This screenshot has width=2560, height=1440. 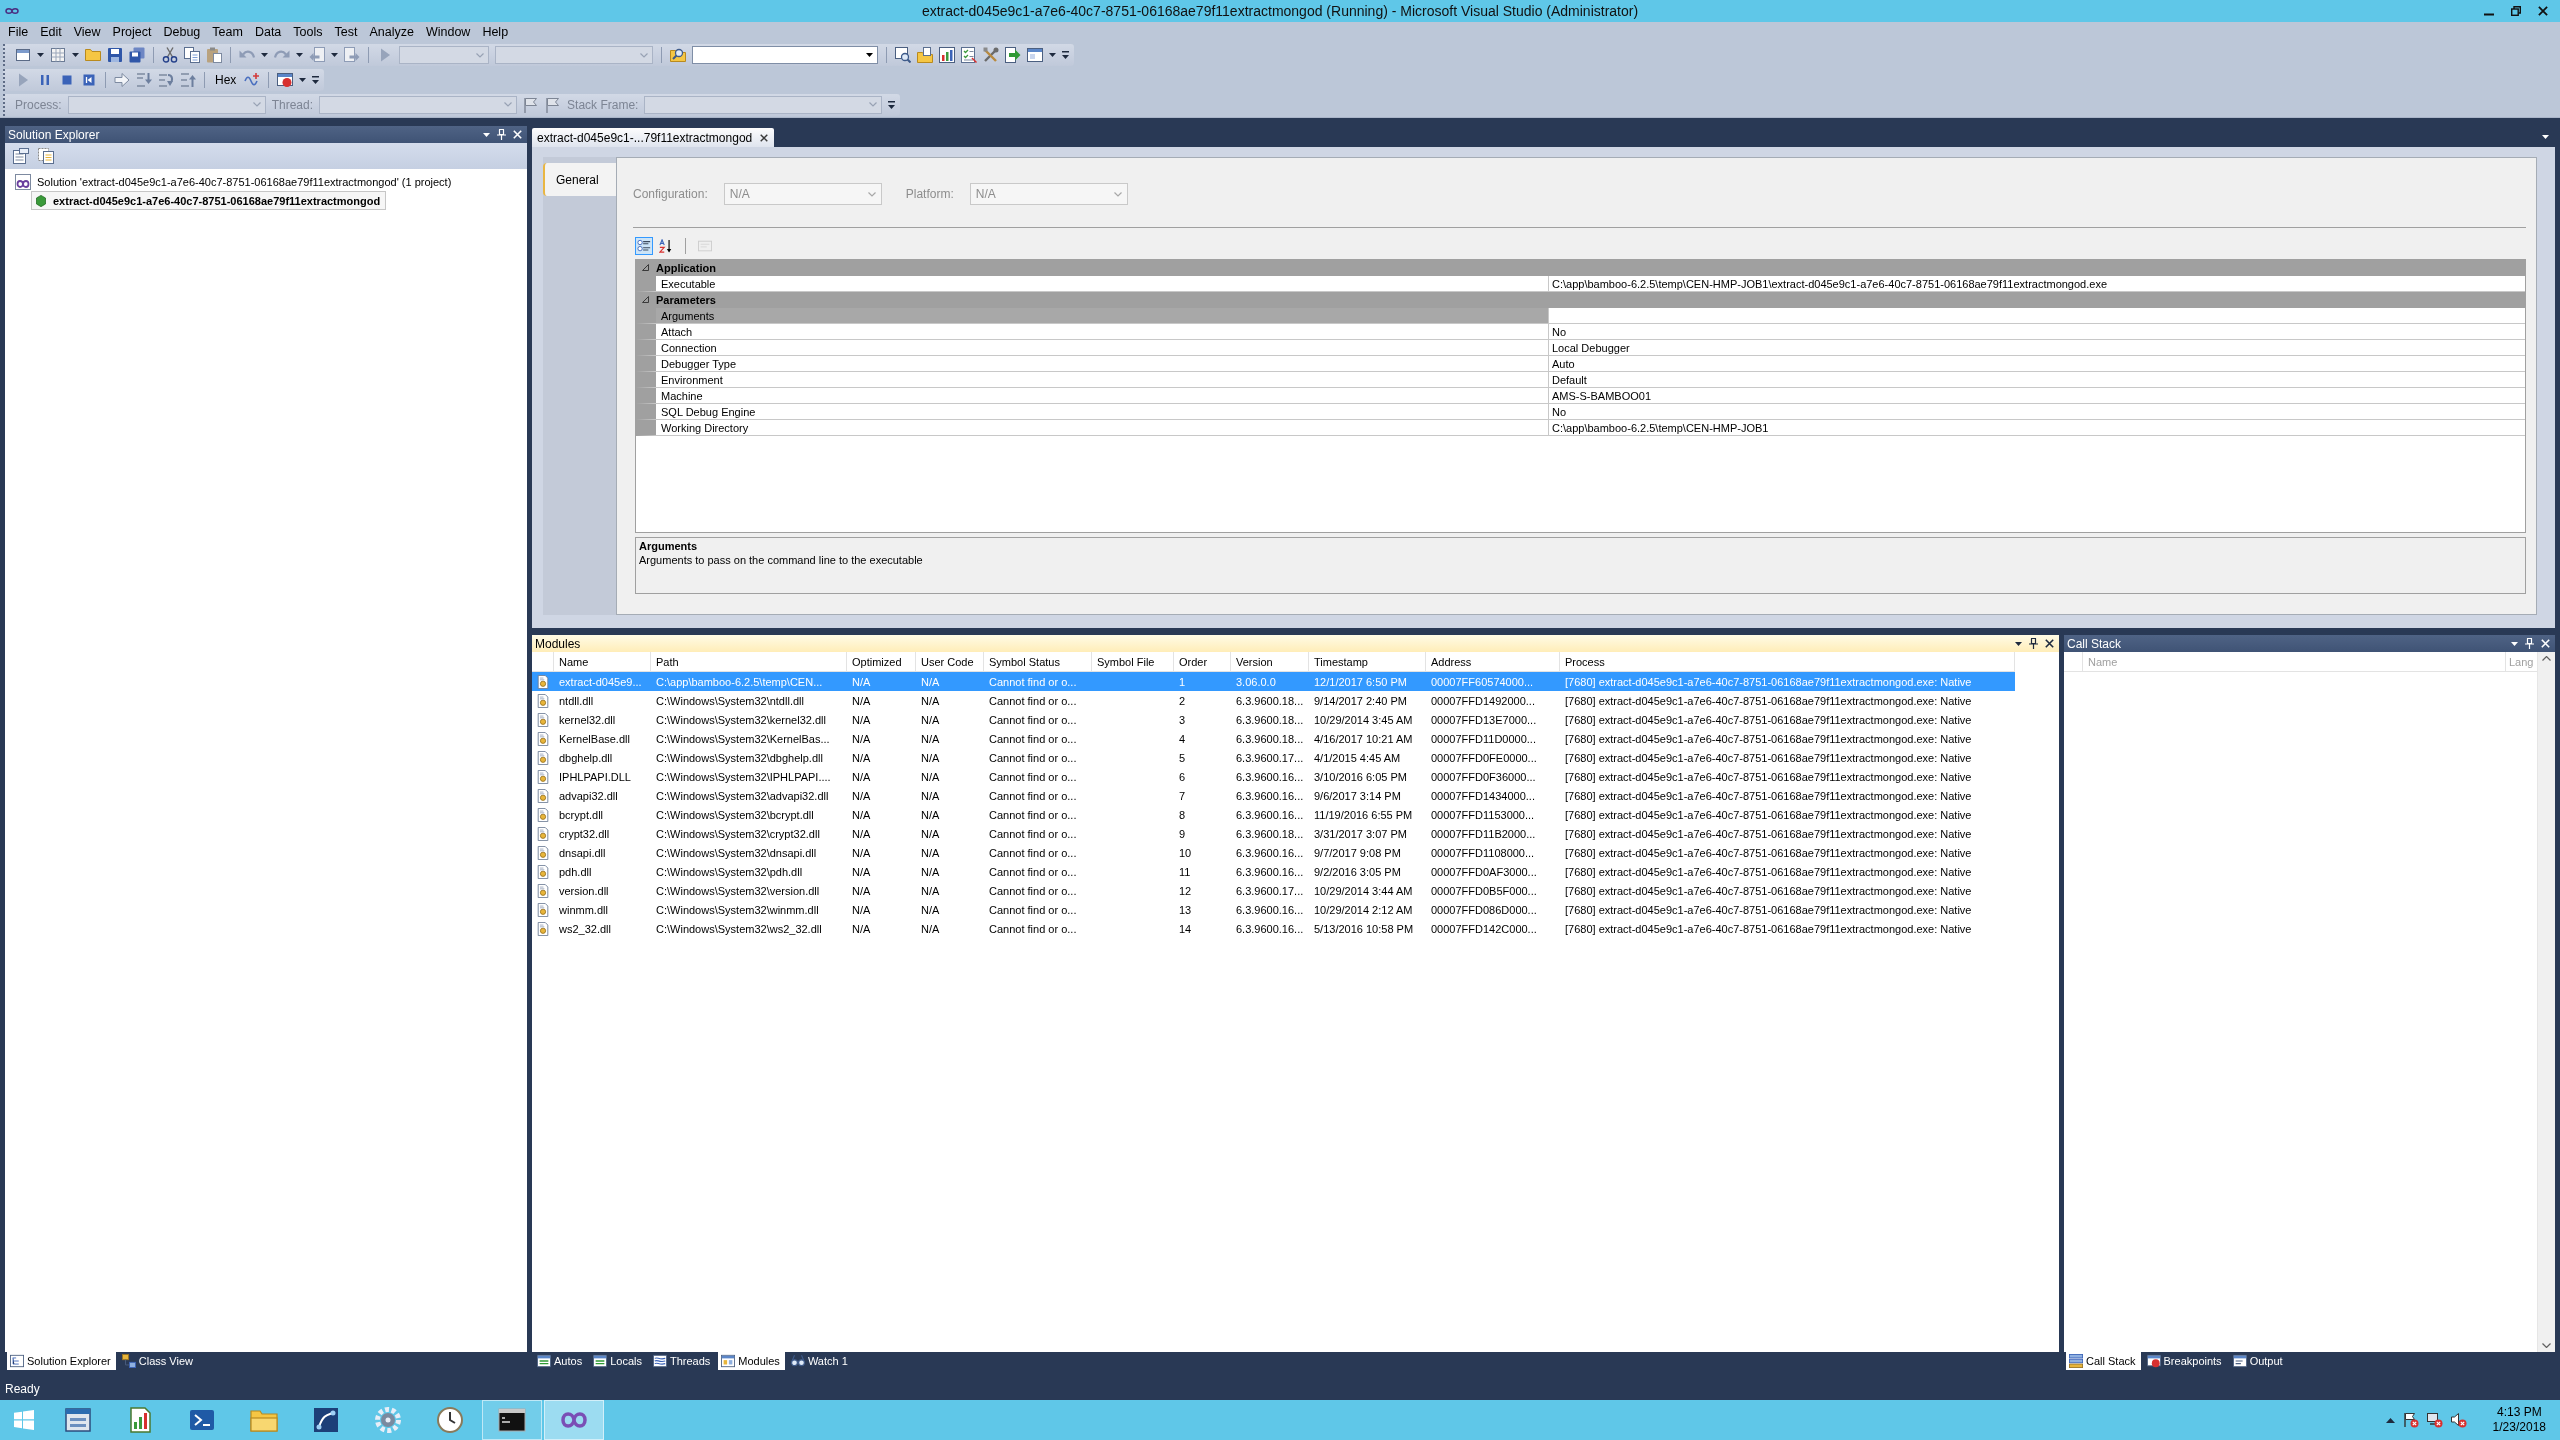 I want to click on category-header: Parameters, so click(x=1580, y=300).